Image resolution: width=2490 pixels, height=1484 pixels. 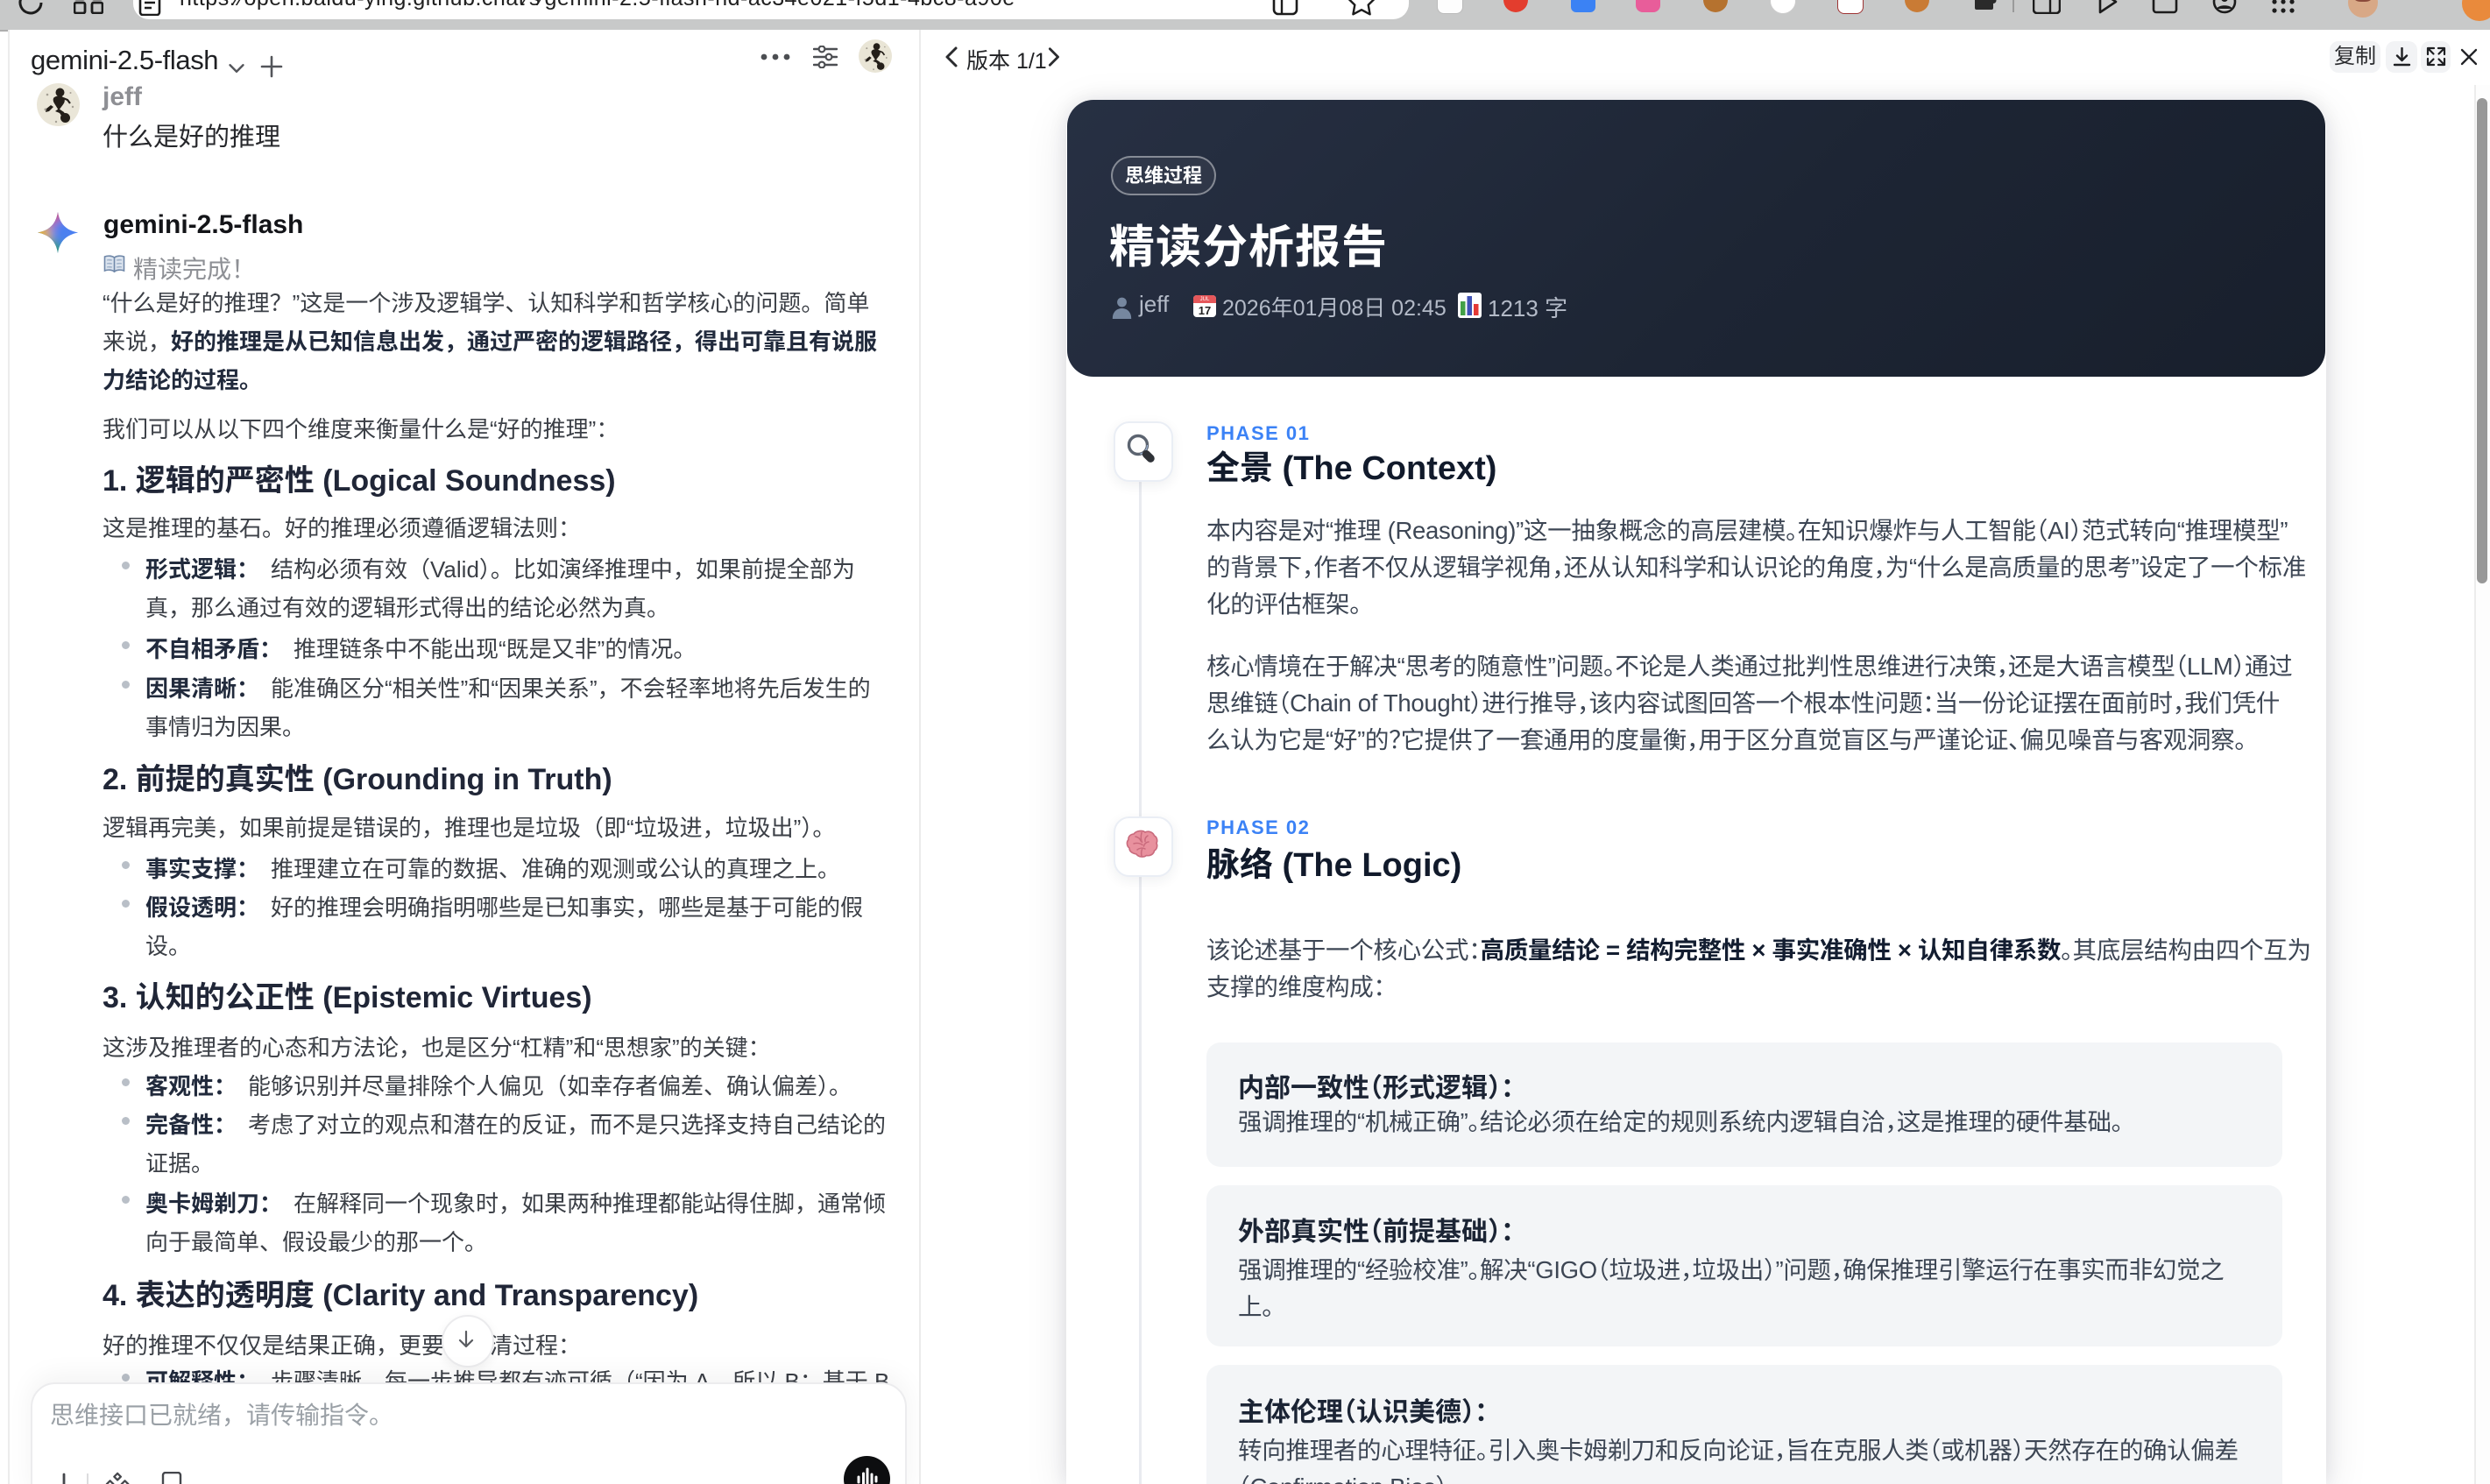 I want to click on svg-text: 17, so click(x=1205, y=310).